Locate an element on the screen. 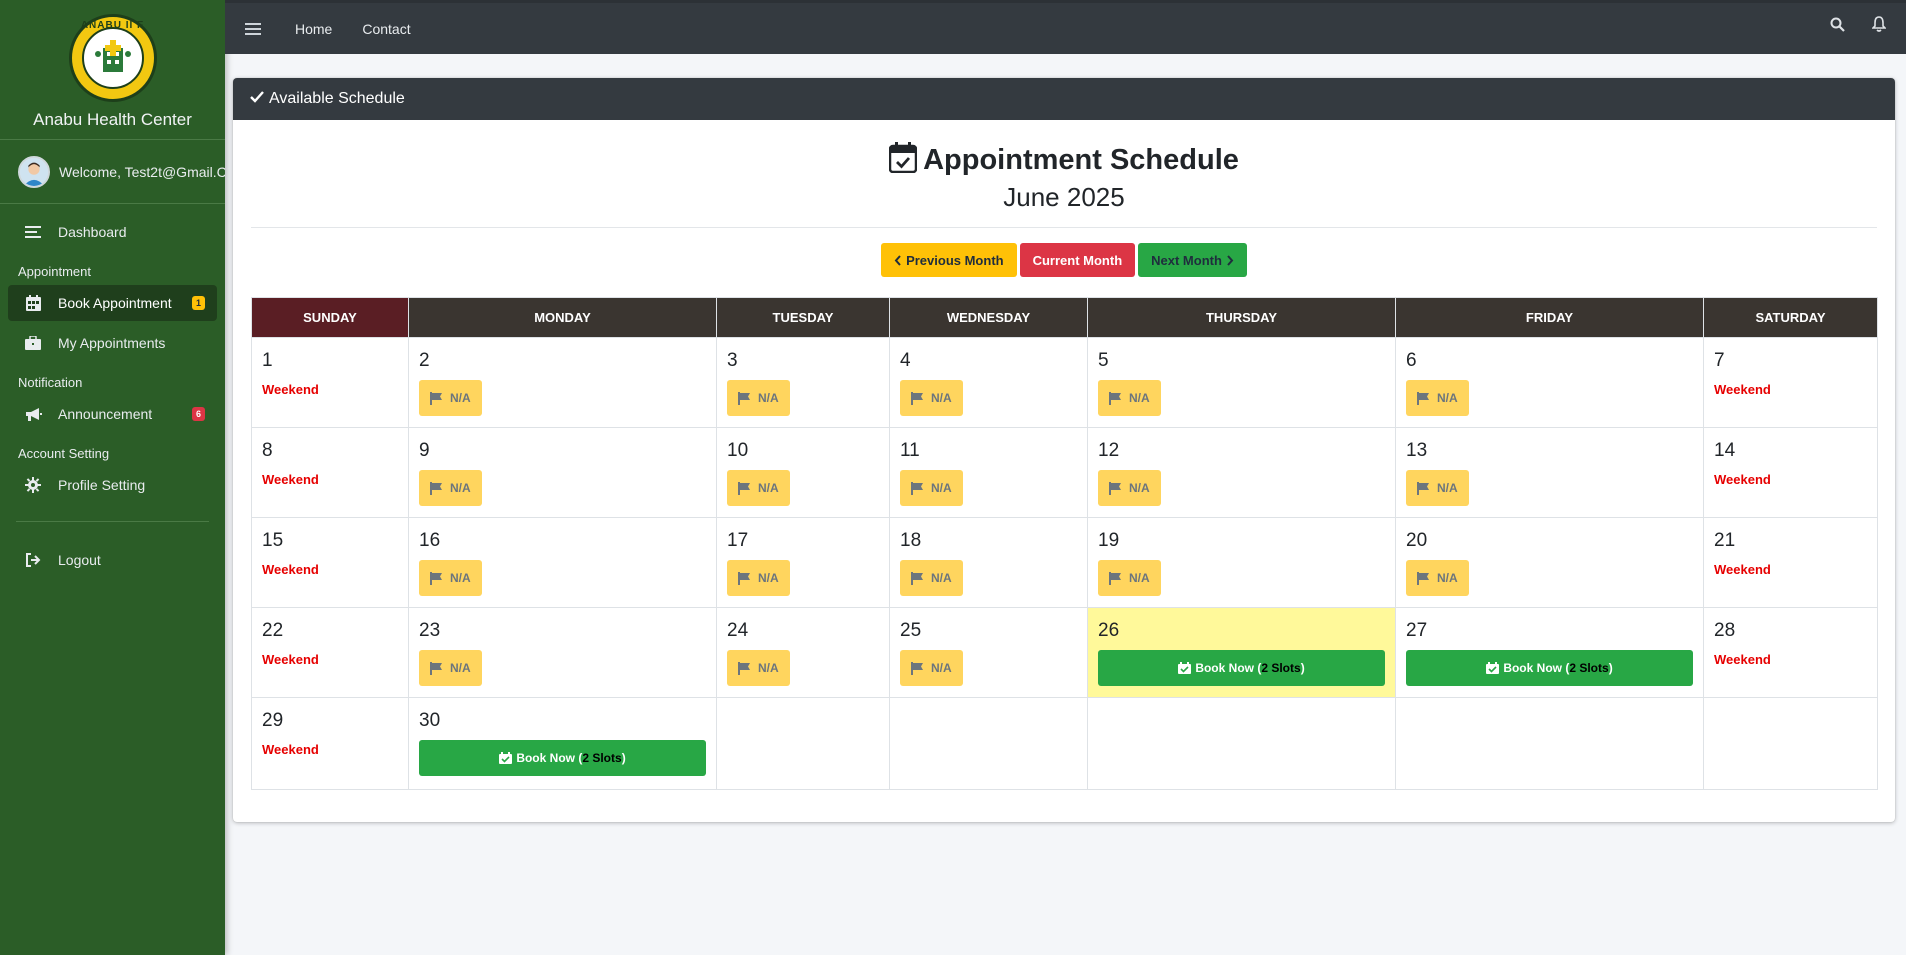 This screenshot has width=1906, height=955. day-cell-10: 10 N/A is located at coordinates (803, 472).